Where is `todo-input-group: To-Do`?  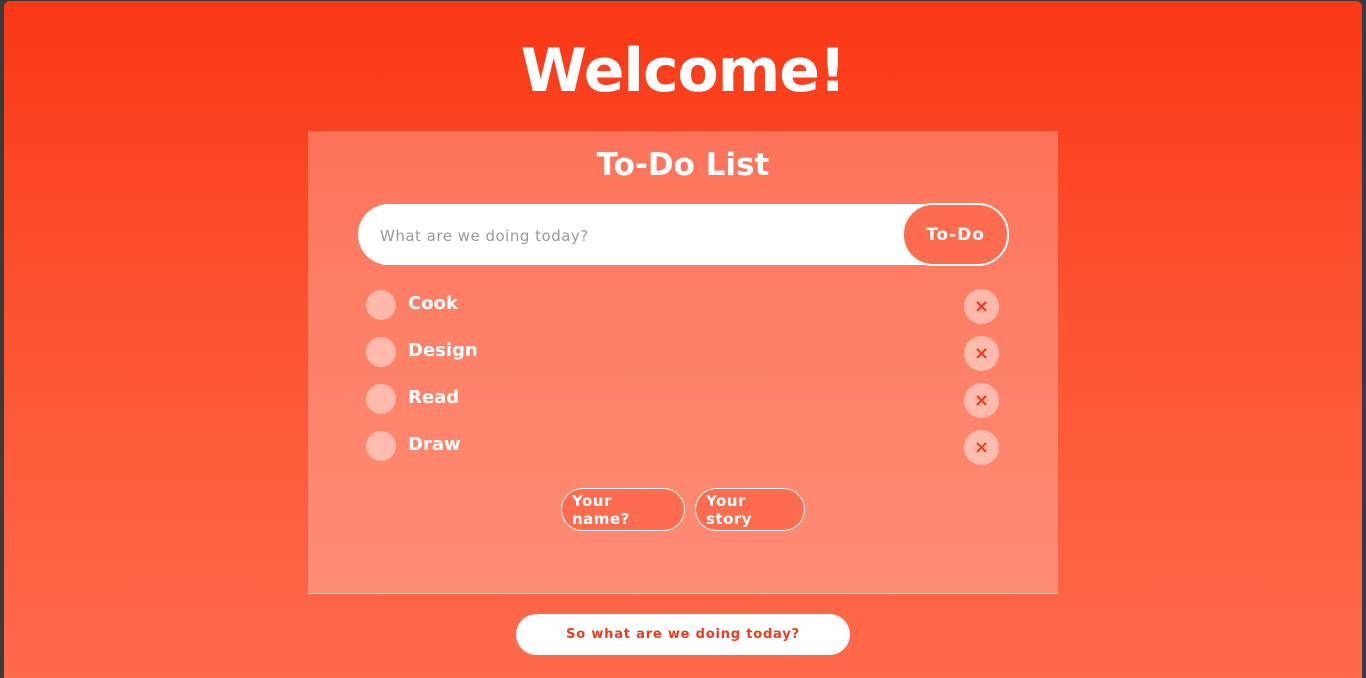 todo-input-group: To-Do is located at coordinates (683, 235).